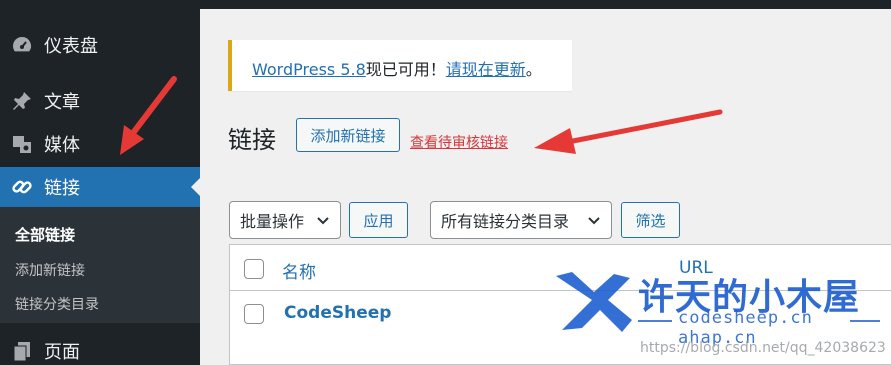  Describe the element at coordinates (445, 4) in the screenshot. I see `admin-bar` at that location.